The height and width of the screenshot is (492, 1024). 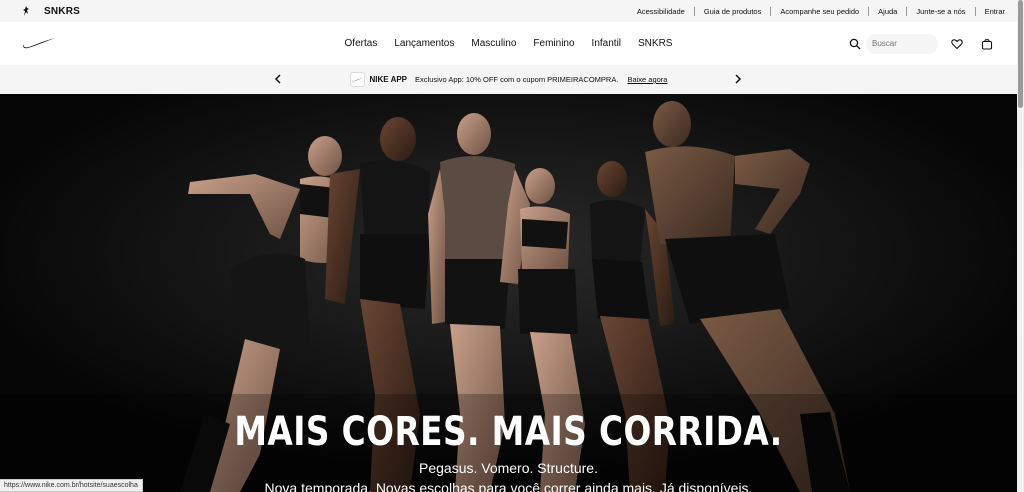 I want to click on page-scrollbar, so click(x=1020, y=246).